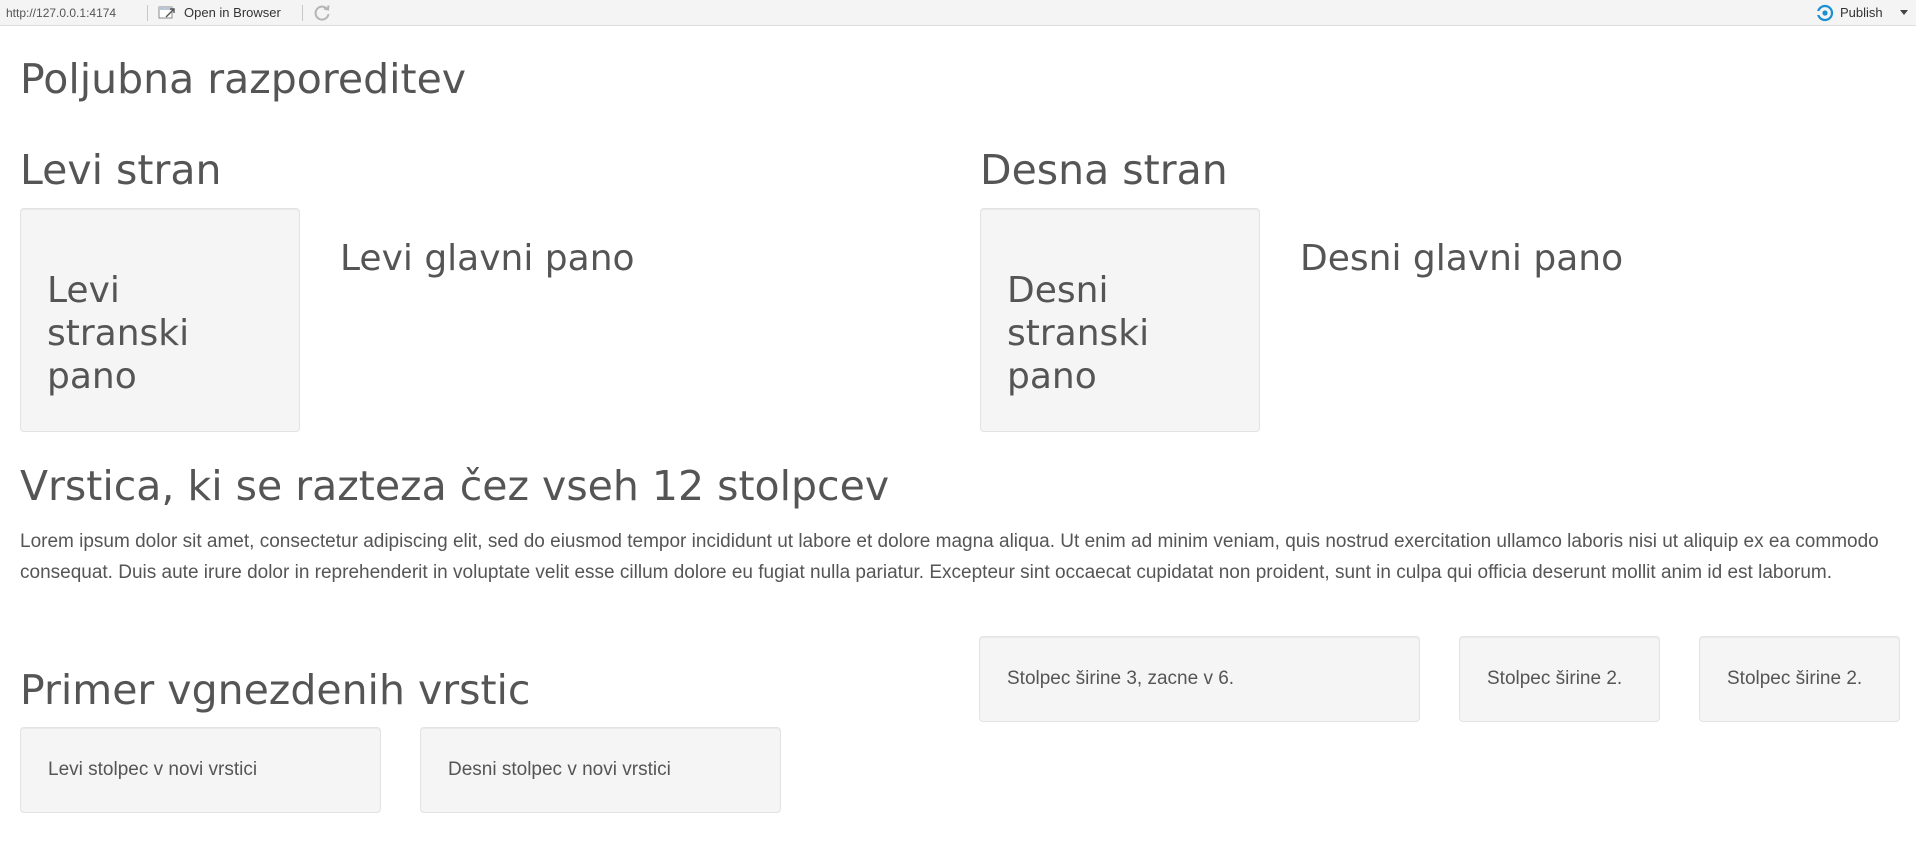 The image size is (1916, 867). Describe the element at coordinates (275, 690) in the screenshot. I see `nested-rows-heading: Primer vgnezdenih vrstic` at that location.